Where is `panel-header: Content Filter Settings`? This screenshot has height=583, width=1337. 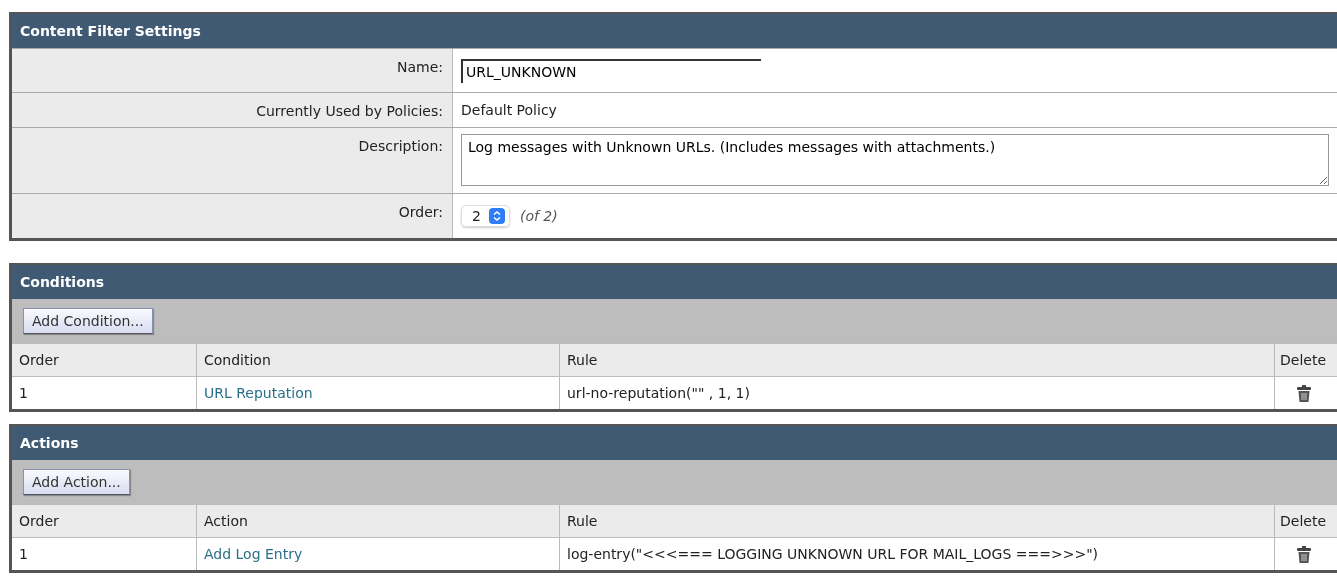
panel-header: Content Filter Settings is located at coordinates (674, 30).